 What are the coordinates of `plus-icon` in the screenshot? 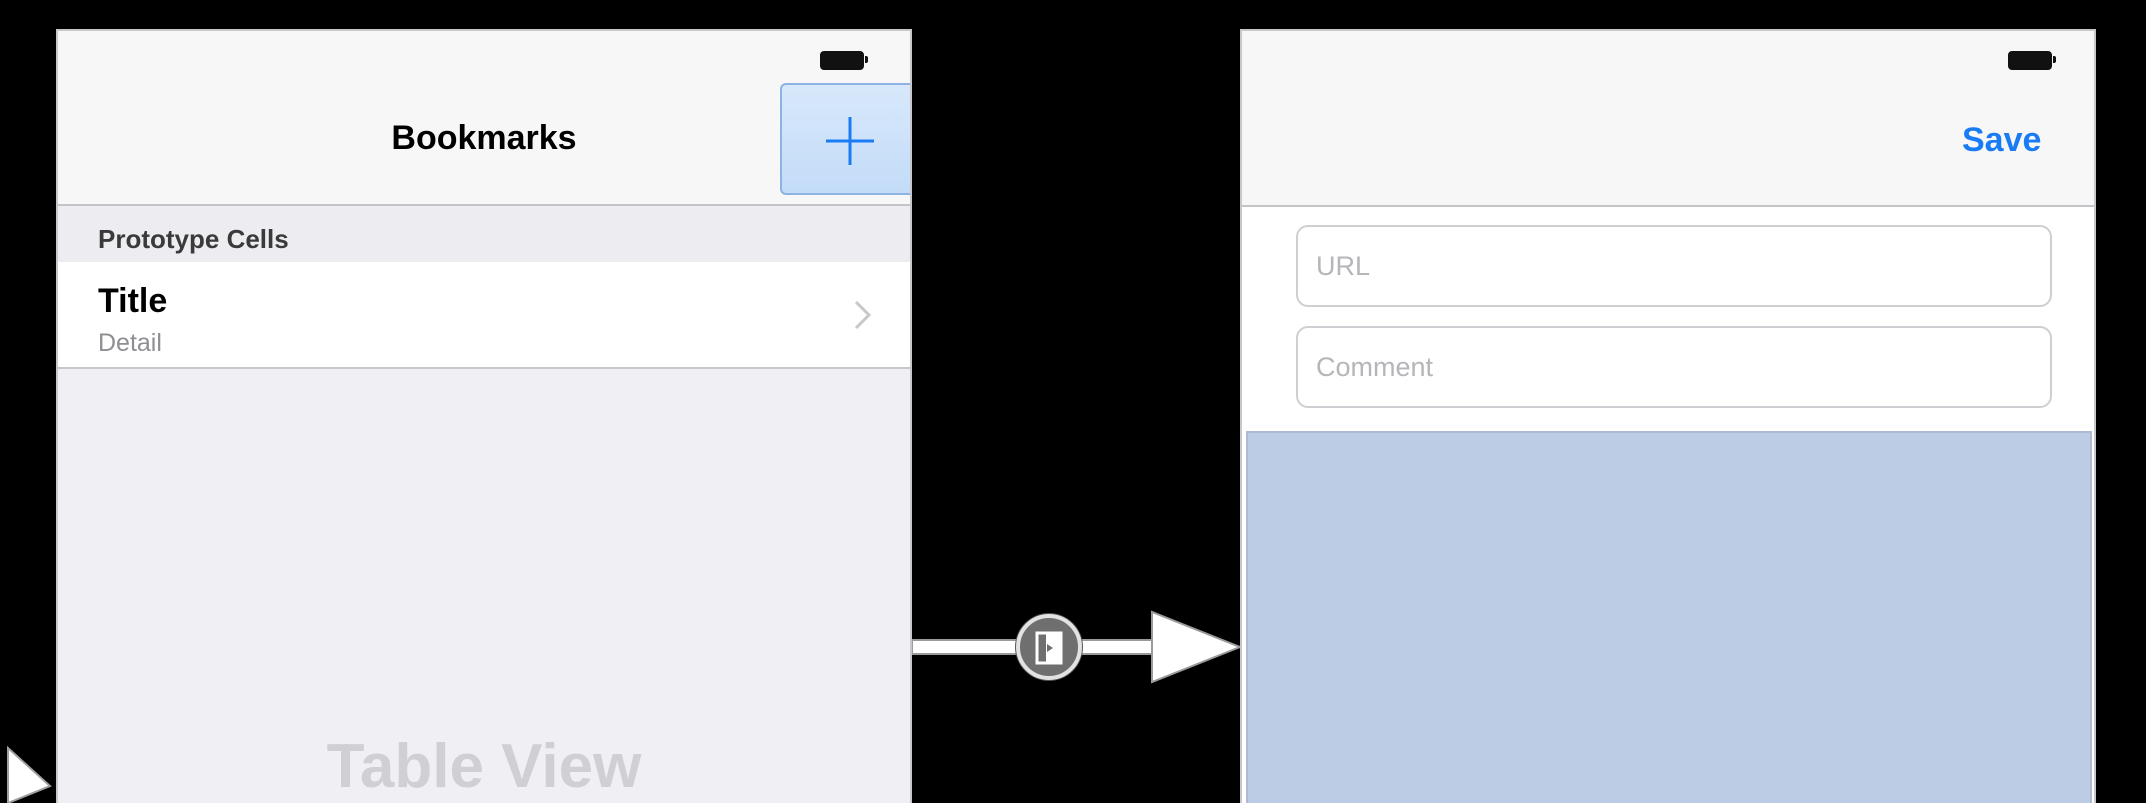 It's located at (850, 141).